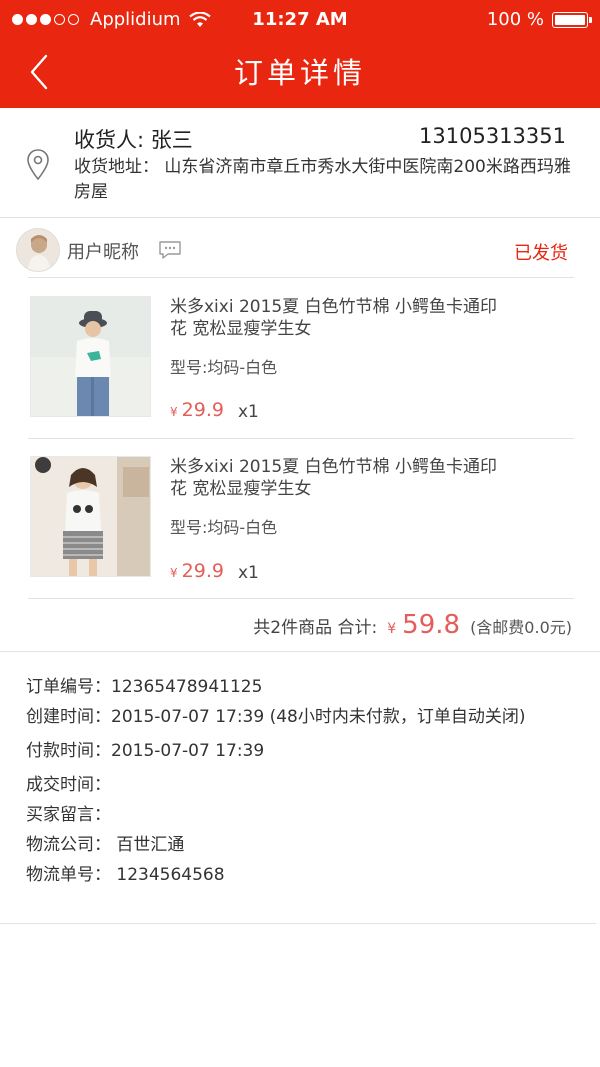  Describe the element at coordinates (38, 165) in the screenshot. I see `location-pin-icon` at that location.